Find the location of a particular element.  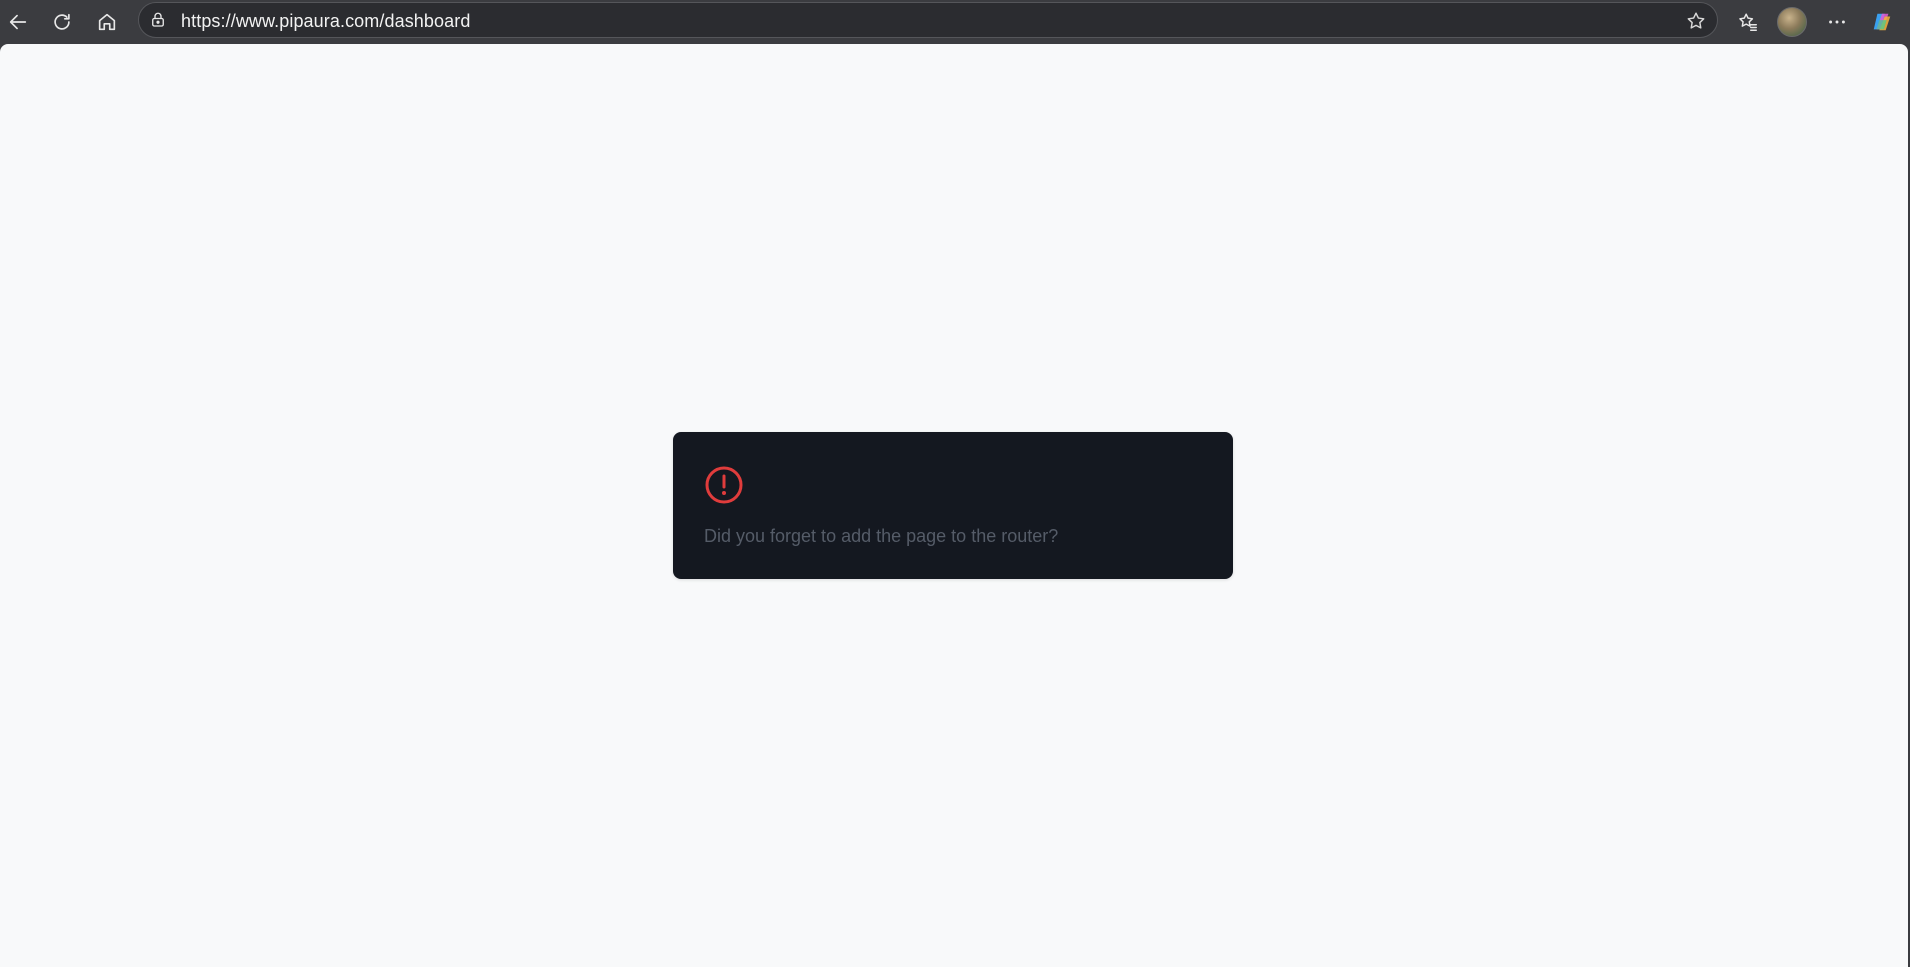

home-button is located at coordinates (107, 22).